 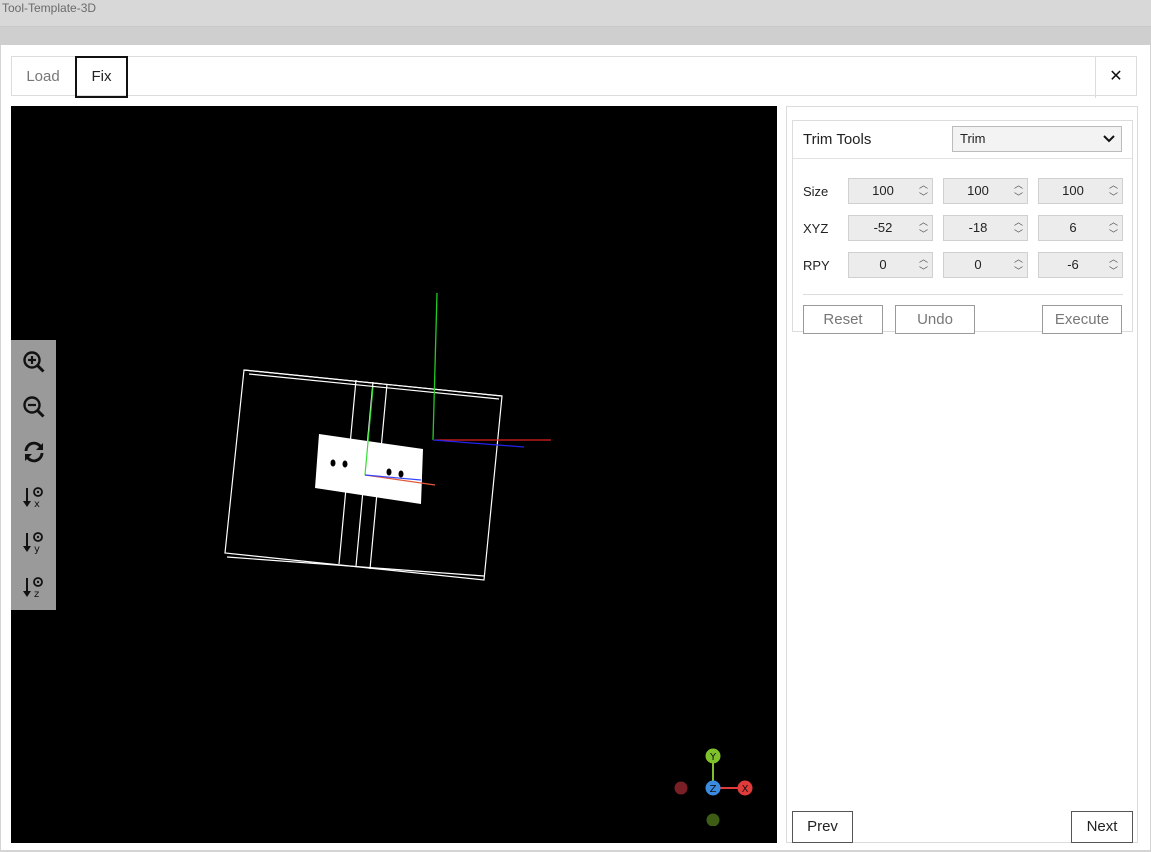 I want to click on trim-tools-card: Trim Tools Trim Size 100 ︿﹀ 100 ︿﹀ 100, so click(x=962, y=227).